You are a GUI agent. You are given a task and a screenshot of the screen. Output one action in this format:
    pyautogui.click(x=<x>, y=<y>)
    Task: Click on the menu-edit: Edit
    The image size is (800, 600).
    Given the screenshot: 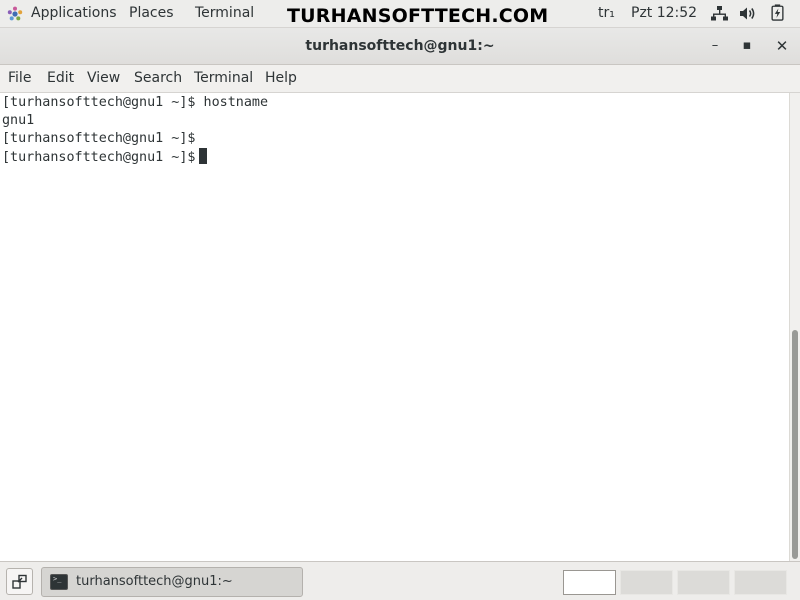 What is the action you would take?
    pyautogui.click(x=60, y=78)
    